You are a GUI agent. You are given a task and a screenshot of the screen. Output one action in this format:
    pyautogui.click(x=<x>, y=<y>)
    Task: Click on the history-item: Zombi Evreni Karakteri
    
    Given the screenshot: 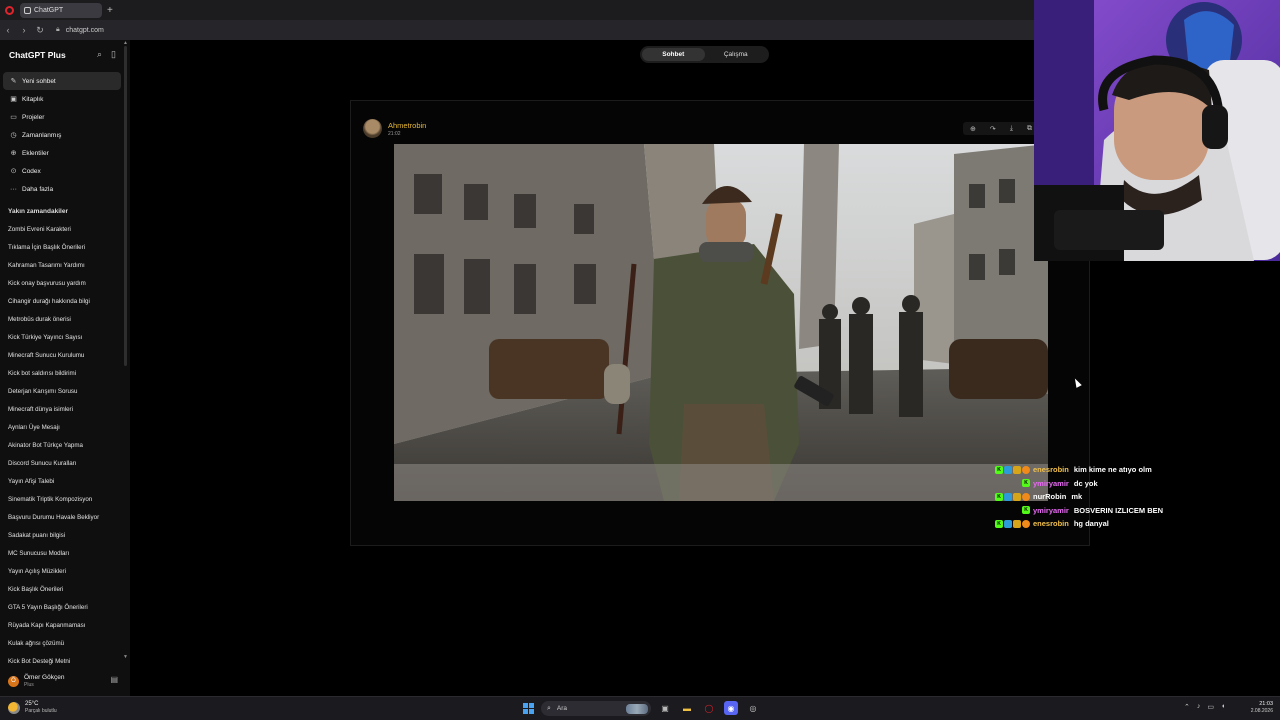 What is the action you would take?
    pyautogui.click(x=65, y=229)
    